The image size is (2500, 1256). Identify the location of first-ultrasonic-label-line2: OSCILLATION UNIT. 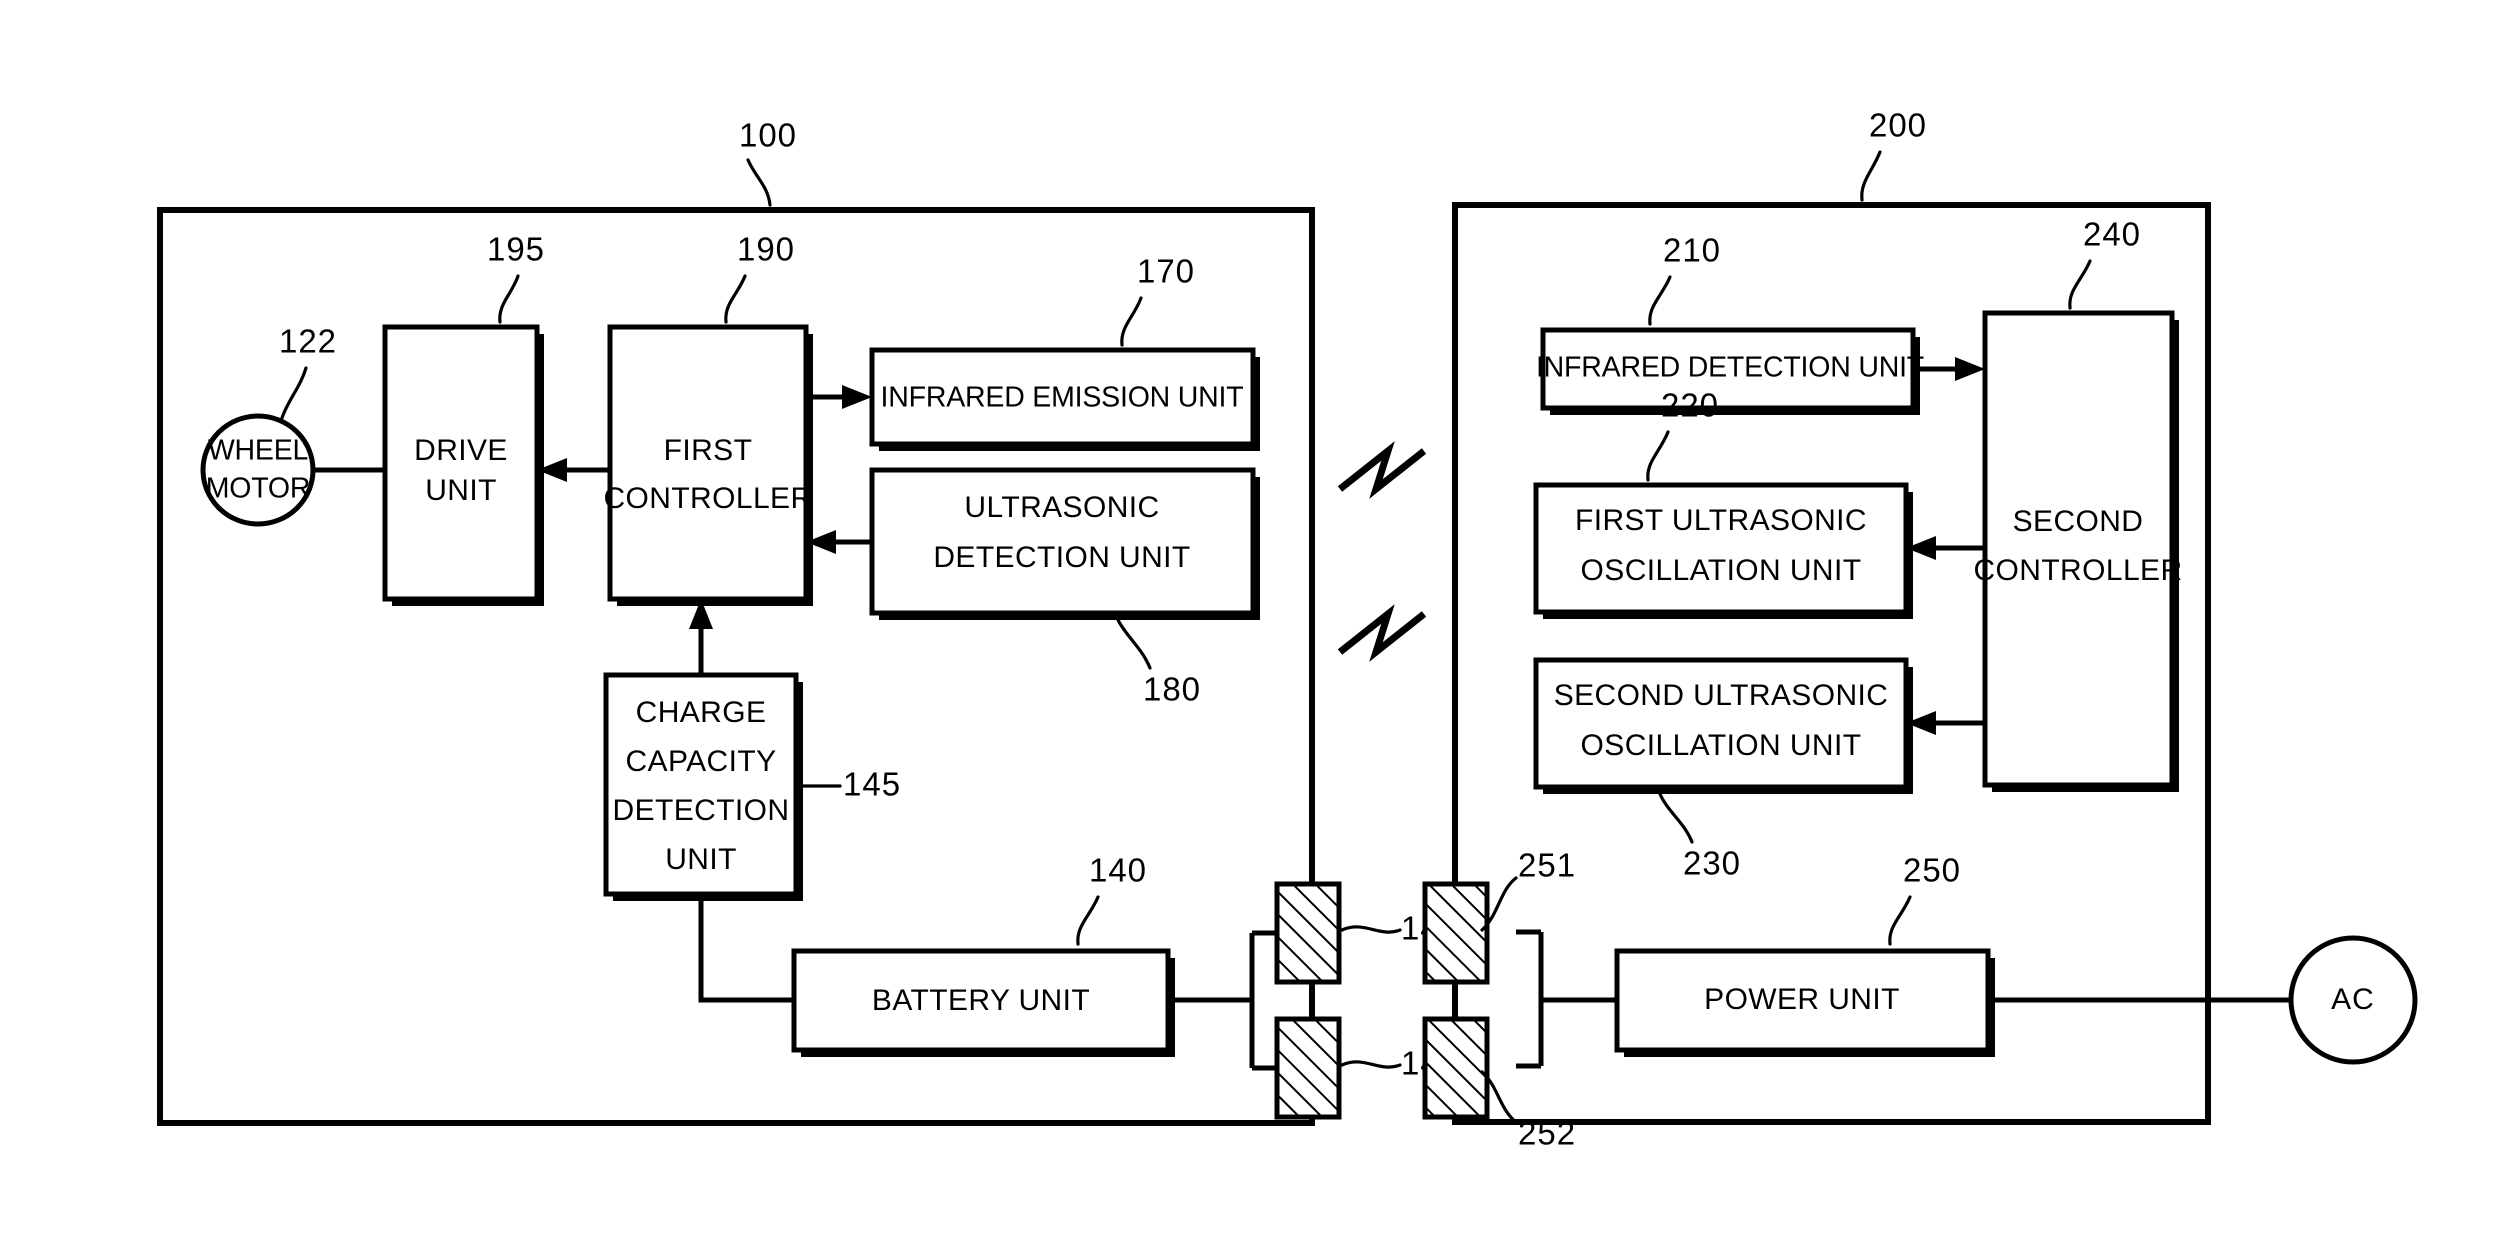
(1721, 570).